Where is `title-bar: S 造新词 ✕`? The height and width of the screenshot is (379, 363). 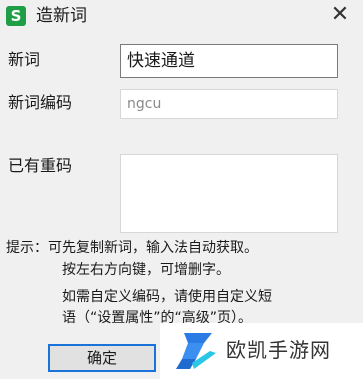 title-bar: S 造新词 ✕ is located at coordinates (181, 17).